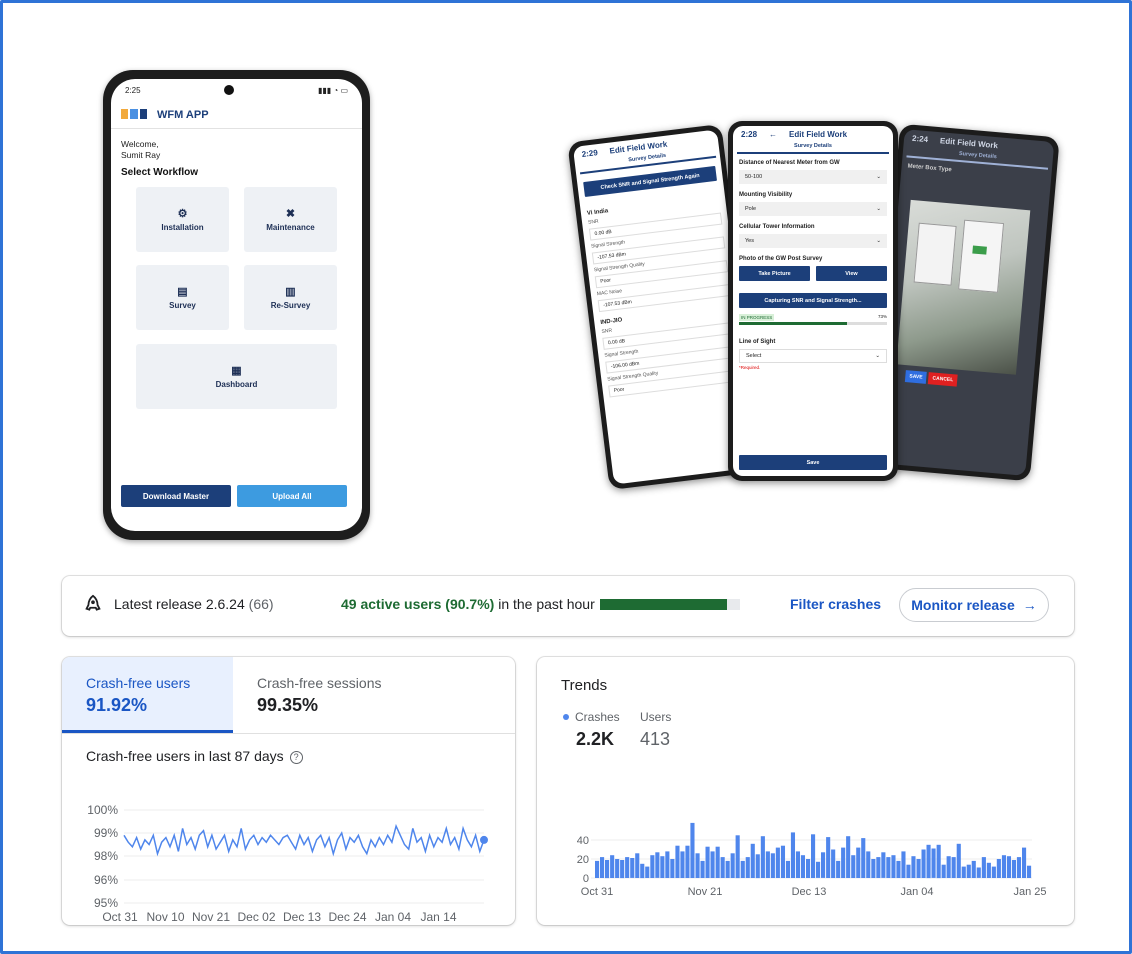 The width and height of the screenshot is (1132, 954). Describe the element at coordinates (597, 717) in the screenshot. I see `legend-crashes-label: Crashes` at that location.